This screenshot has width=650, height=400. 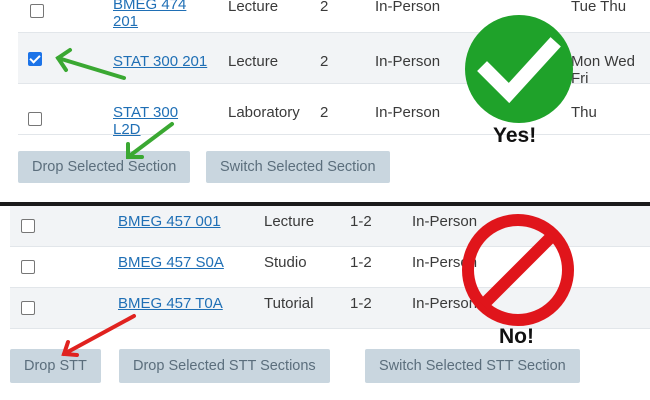 What do you see at coordinates (91, 68) in the screenshot?
I see `arrow-to-checkbox` at bounding box center [91, 68].